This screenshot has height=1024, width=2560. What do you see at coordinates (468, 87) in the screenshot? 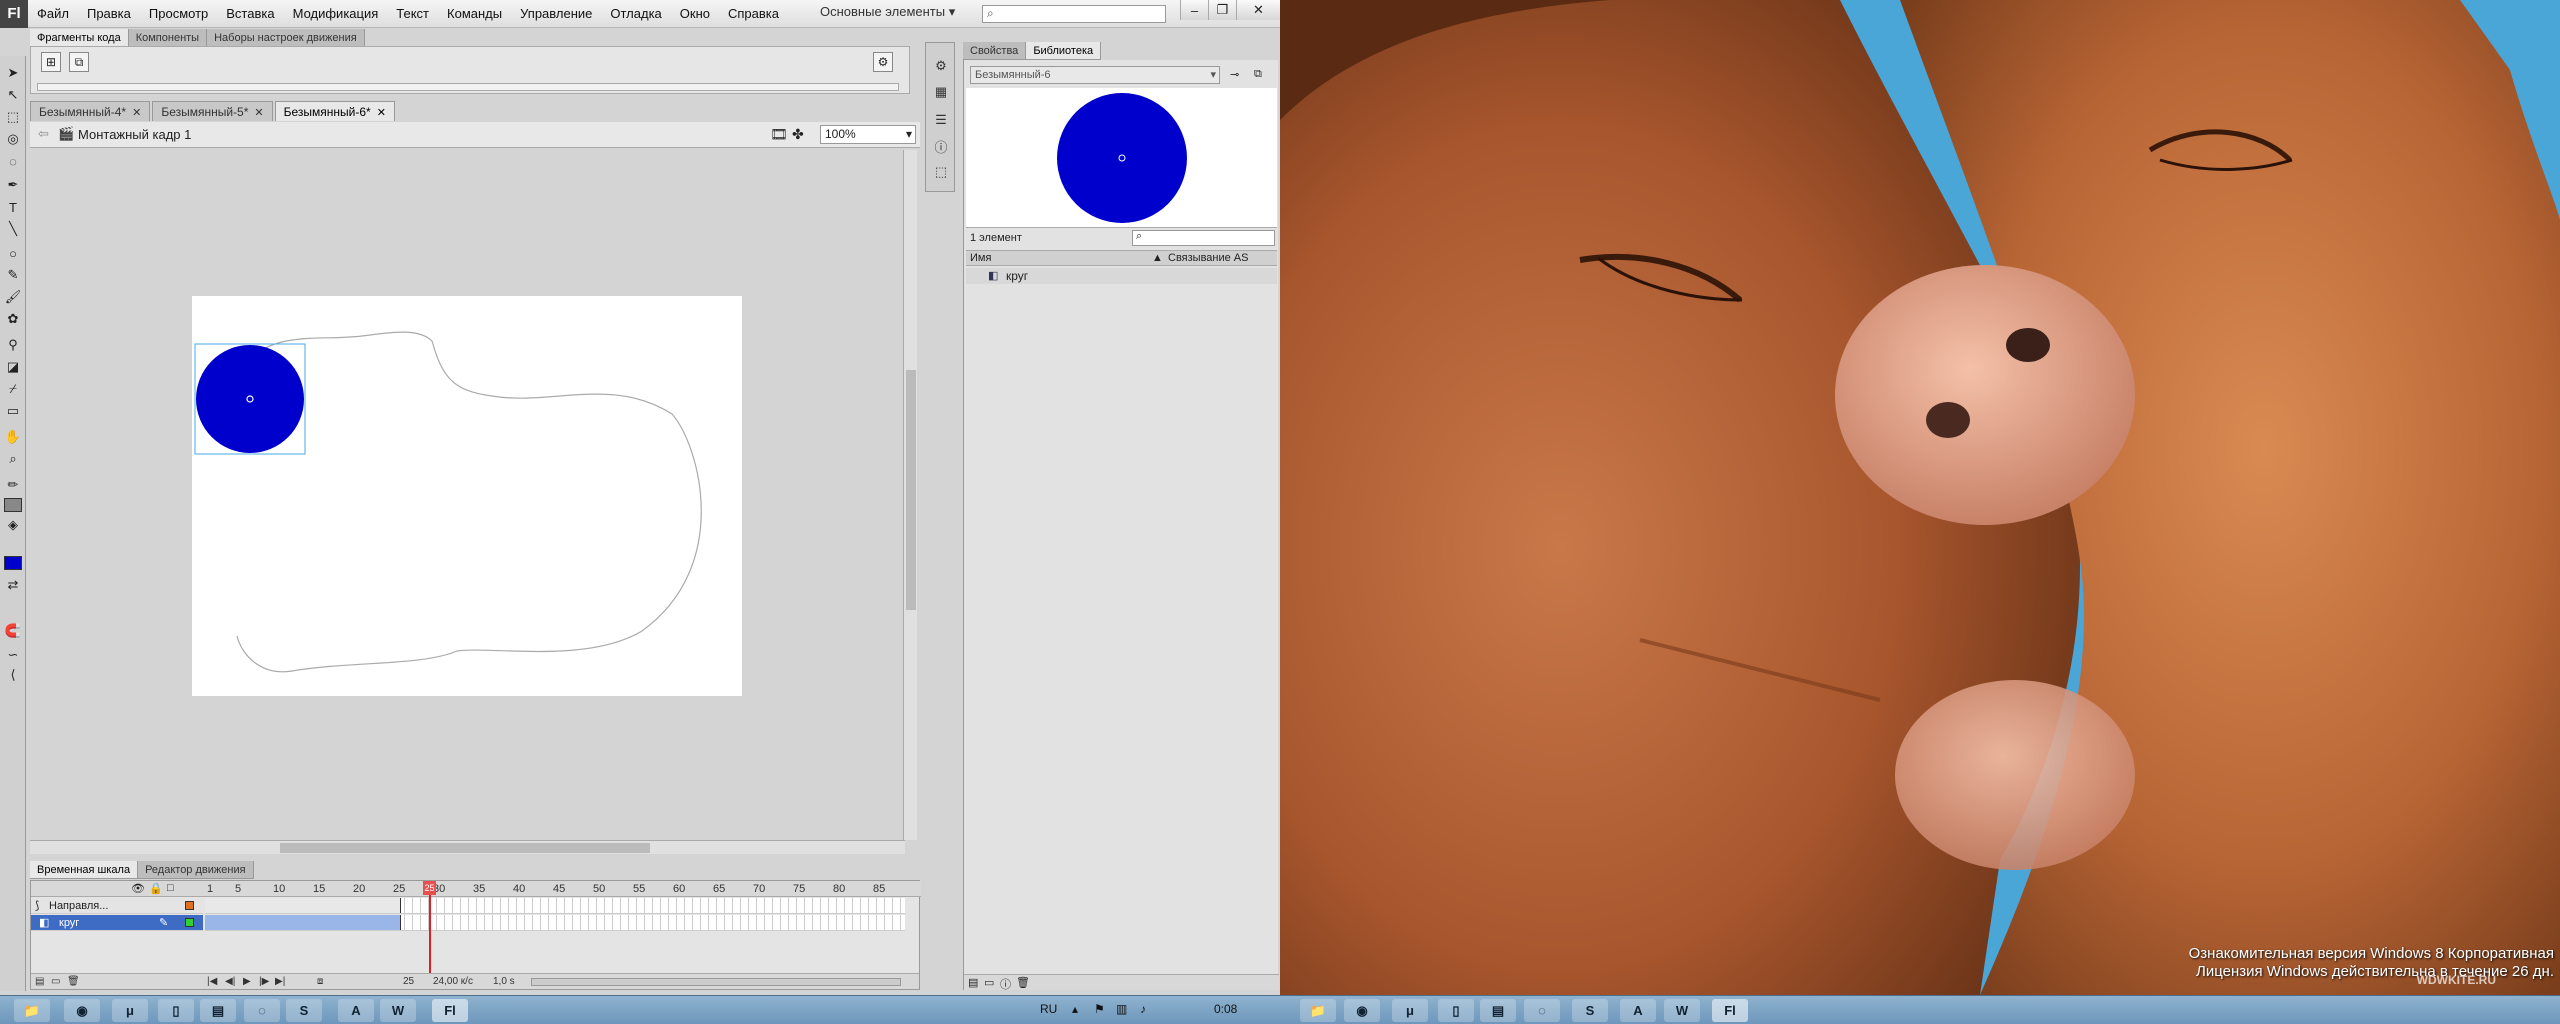
I see `snippets-scrollbar` at bounding box center [468, 87].